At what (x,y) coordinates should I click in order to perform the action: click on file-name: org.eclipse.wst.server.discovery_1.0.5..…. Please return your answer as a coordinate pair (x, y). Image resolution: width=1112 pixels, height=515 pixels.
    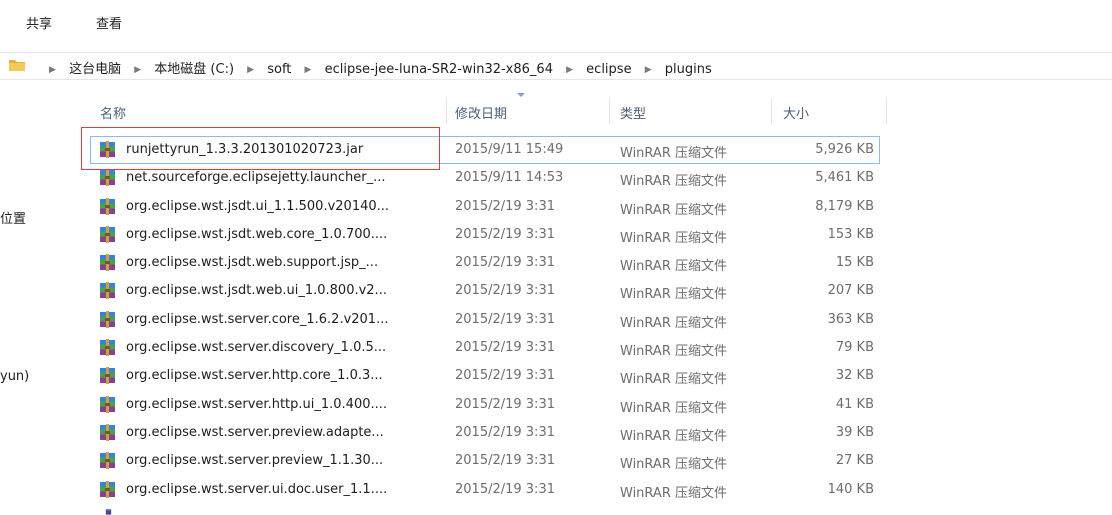
    Looking at the image, I should click on (256, 348).